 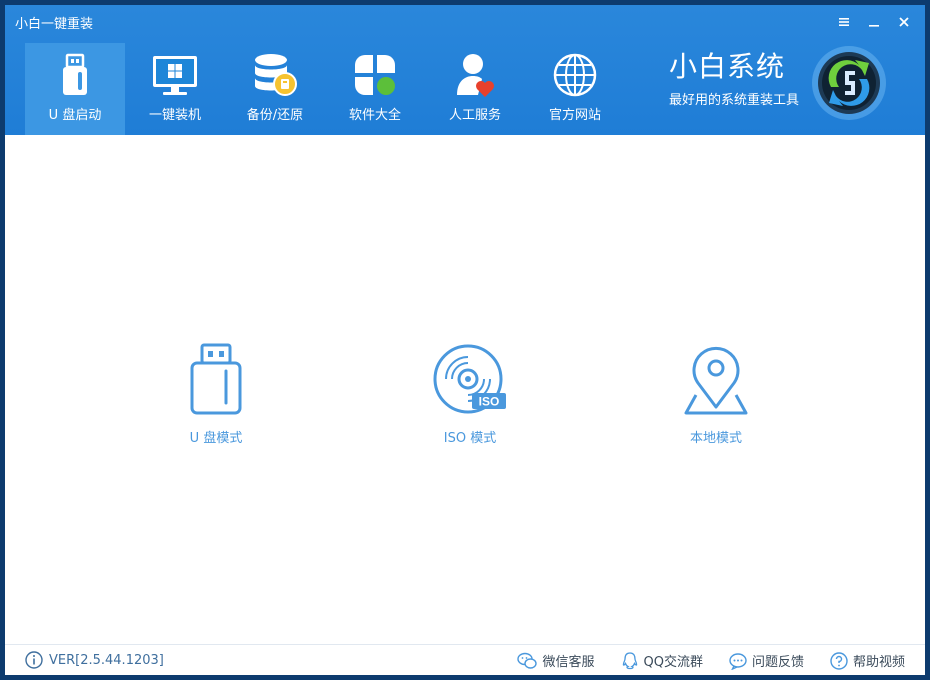 I want to click on nav-human-service: 人工服务, so click(x=475, y=89).